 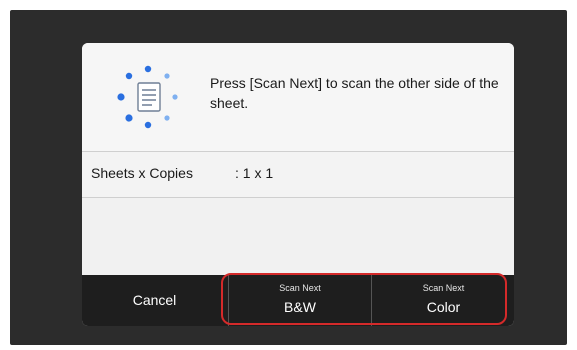 I want to click on sheets-copies-value: : 1 x 1, so click(x=254, y=173).